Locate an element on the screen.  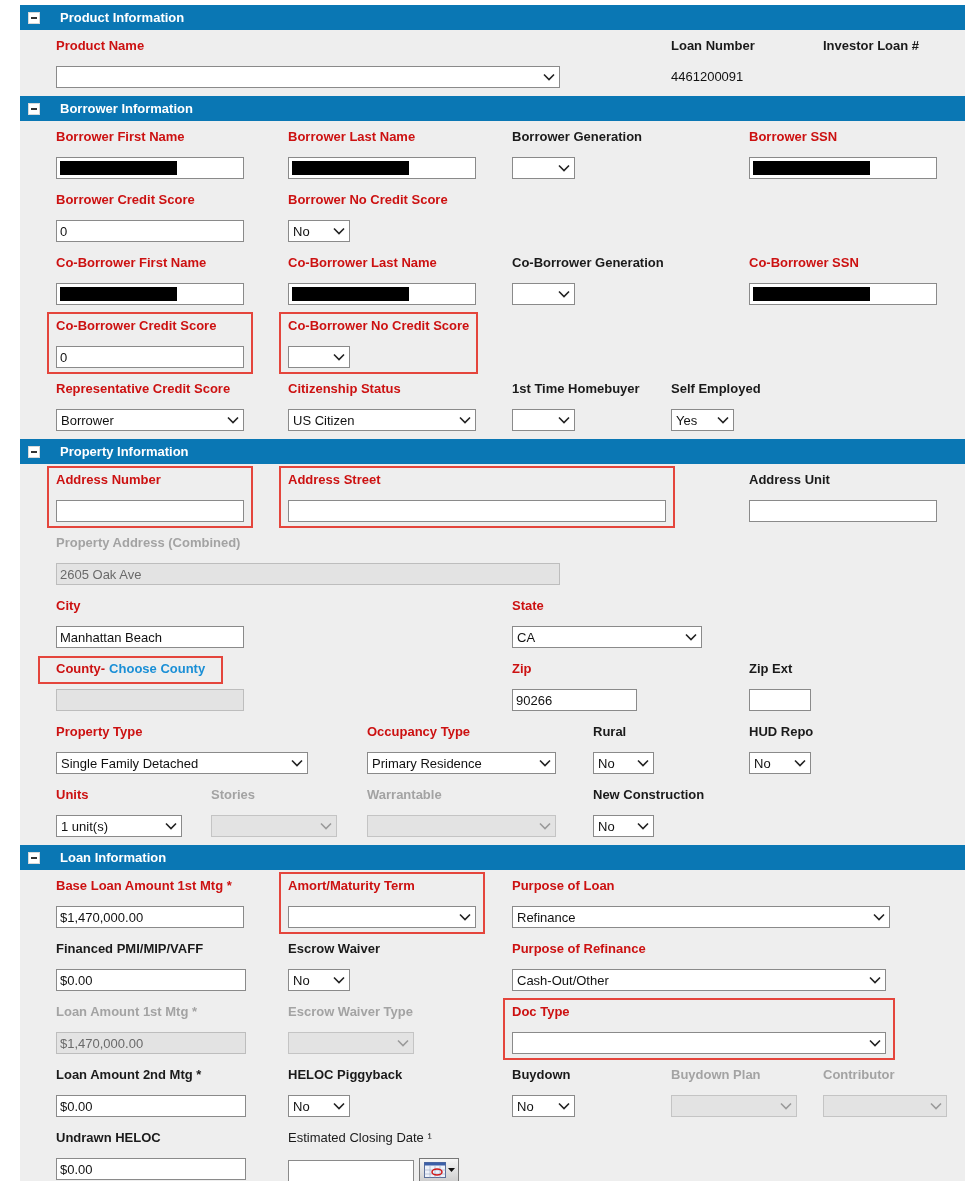
field-label: Borrower No Credit Score is located at coordinates (368, 200).